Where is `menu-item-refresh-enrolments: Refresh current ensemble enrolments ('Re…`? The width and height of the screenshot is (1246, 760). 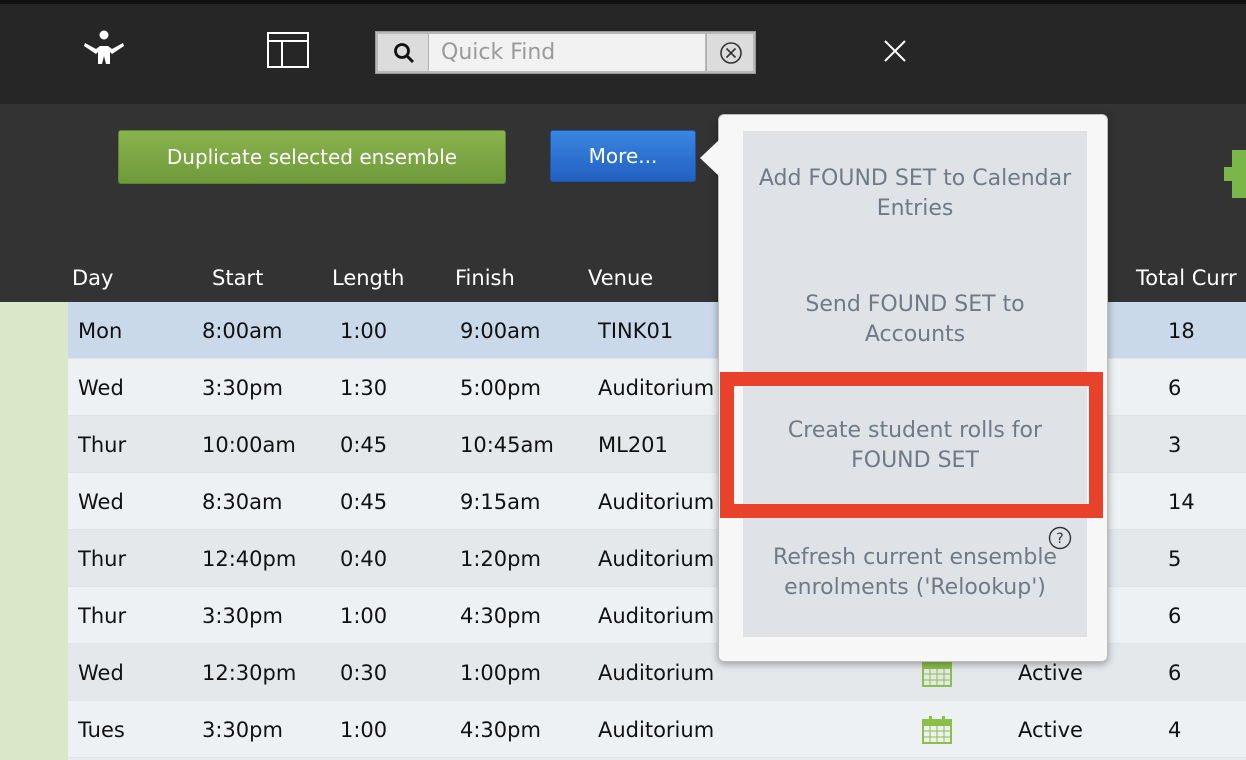 menu-item-refresh-enrolments: Refresh current ensemble enrolments ('Re… is located at coordinates (915, 573).